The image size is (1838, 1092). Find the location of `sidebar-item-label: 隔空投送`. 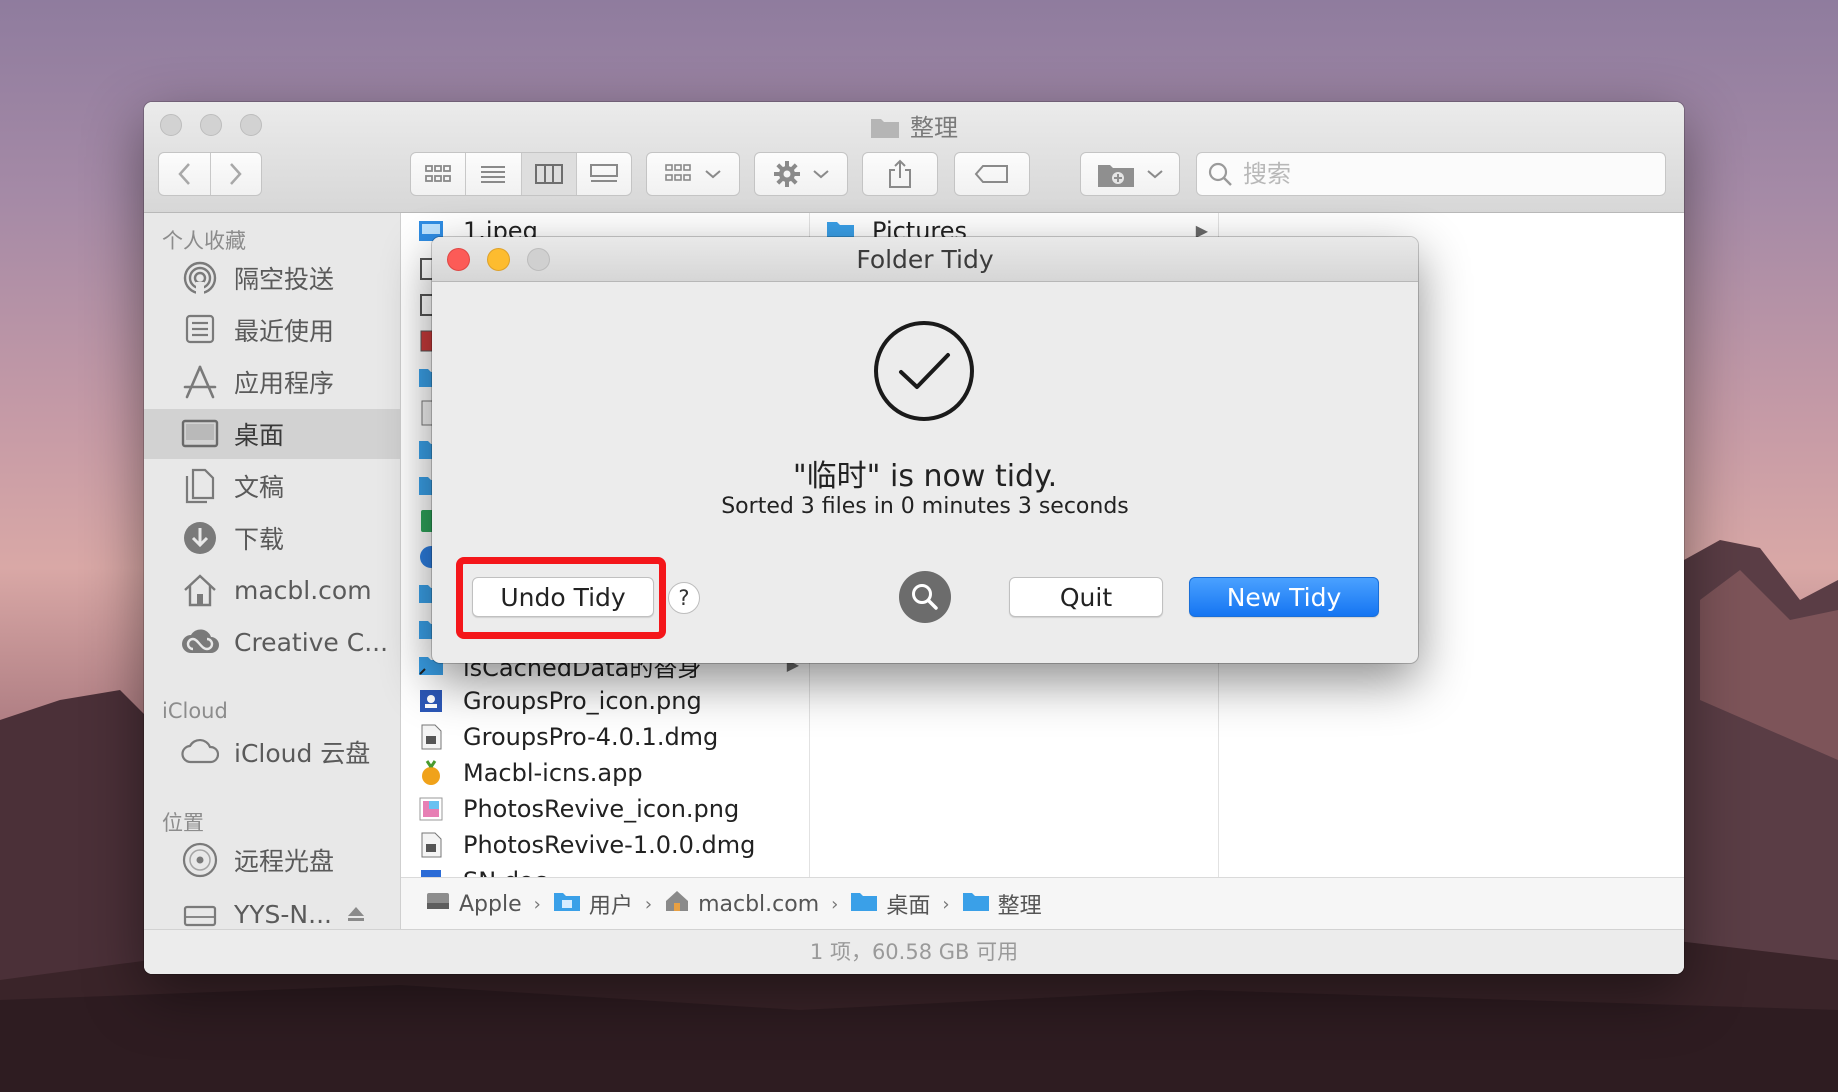

sidebar-item-label: 隔空投送 is located at coordinates (284, 279).